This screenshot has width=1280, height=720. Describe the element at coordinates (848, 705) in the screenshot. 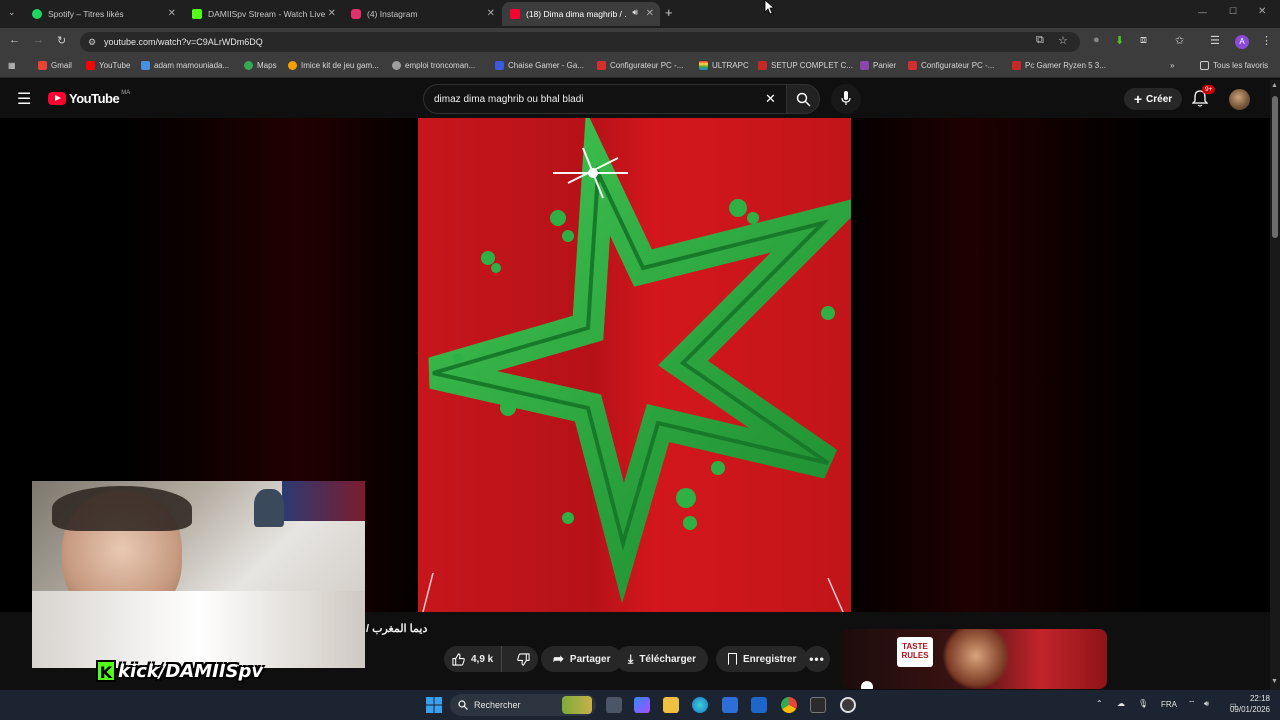

I see `steam-icon` at that location.